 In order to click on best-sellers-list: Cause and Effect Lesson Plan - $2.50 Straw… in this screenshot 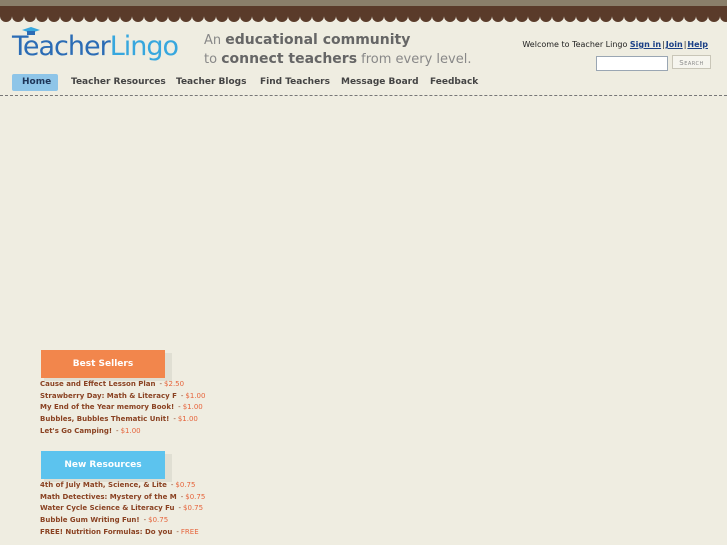, I will do `click(122, 408)`.